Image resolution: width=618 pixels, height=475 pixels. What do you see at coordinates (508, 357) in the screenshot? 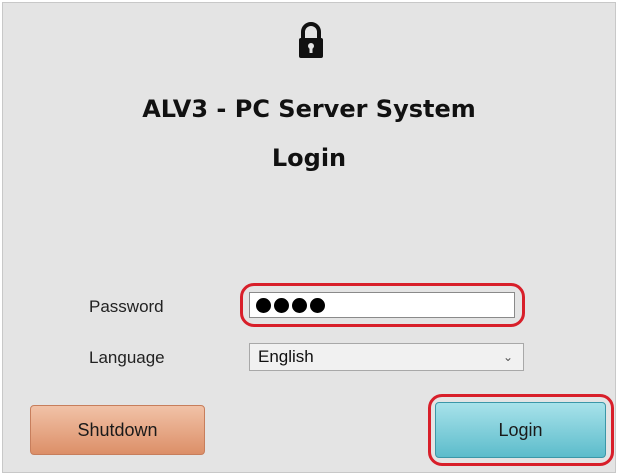
I see `chevron-down-icon: ⌄` at bounding box center [508, 357].